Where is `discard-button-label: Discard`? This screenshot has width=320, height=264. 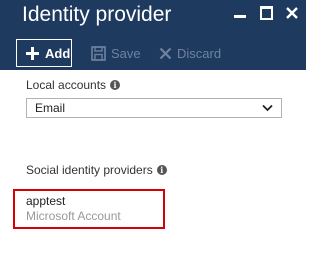
discard-button-label: Discard is located at coordinates (199, 53).